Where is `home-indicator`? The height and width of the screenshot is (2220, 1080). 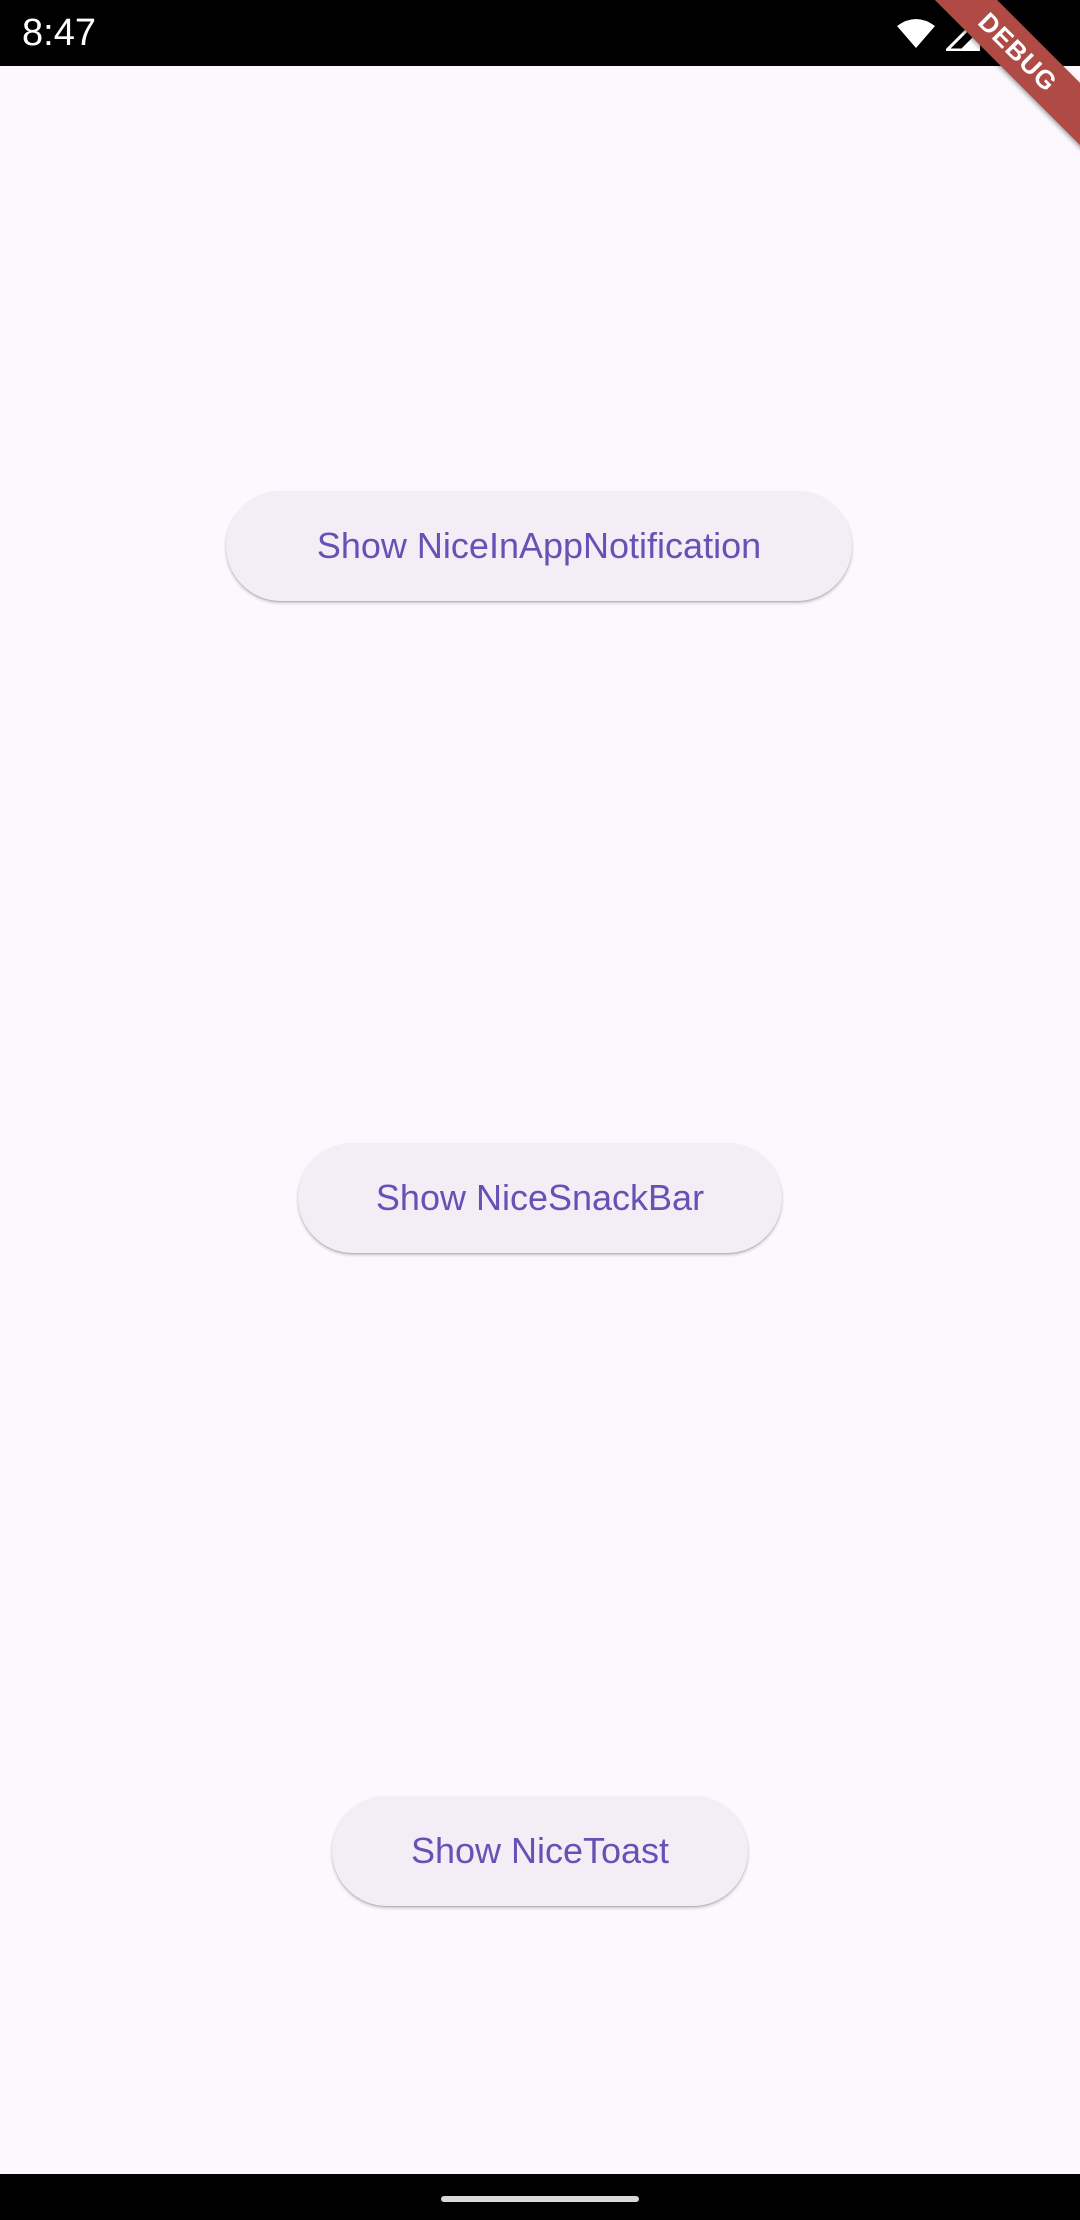
home-indicator is located at coordinates (540, 2199).